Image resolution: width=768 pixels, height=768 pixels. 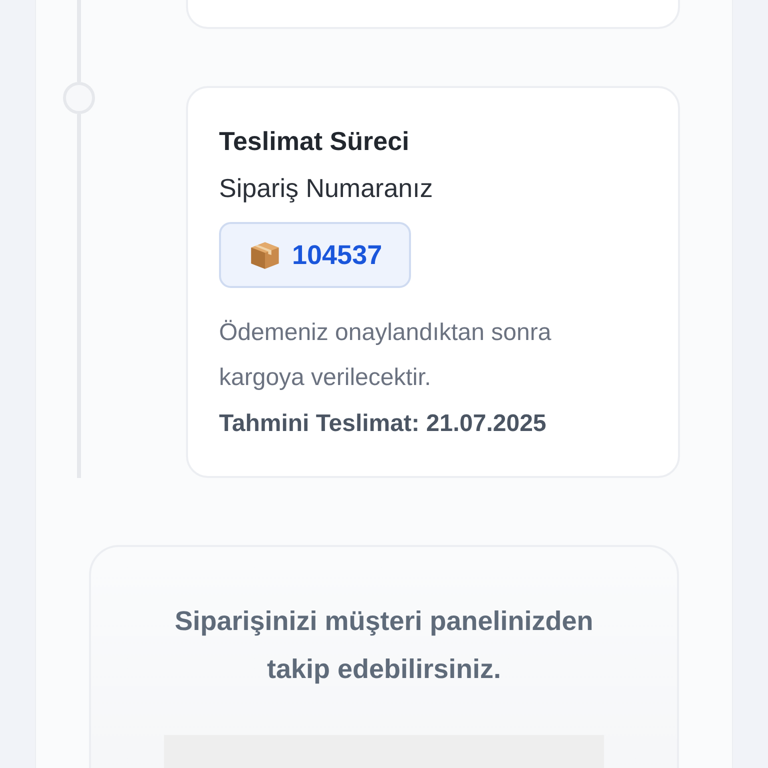 What do you see at coordinates (314, 141) in the screenshot?
I see `step-title: Teslimat Süreci` at bounding box center [314, 141].